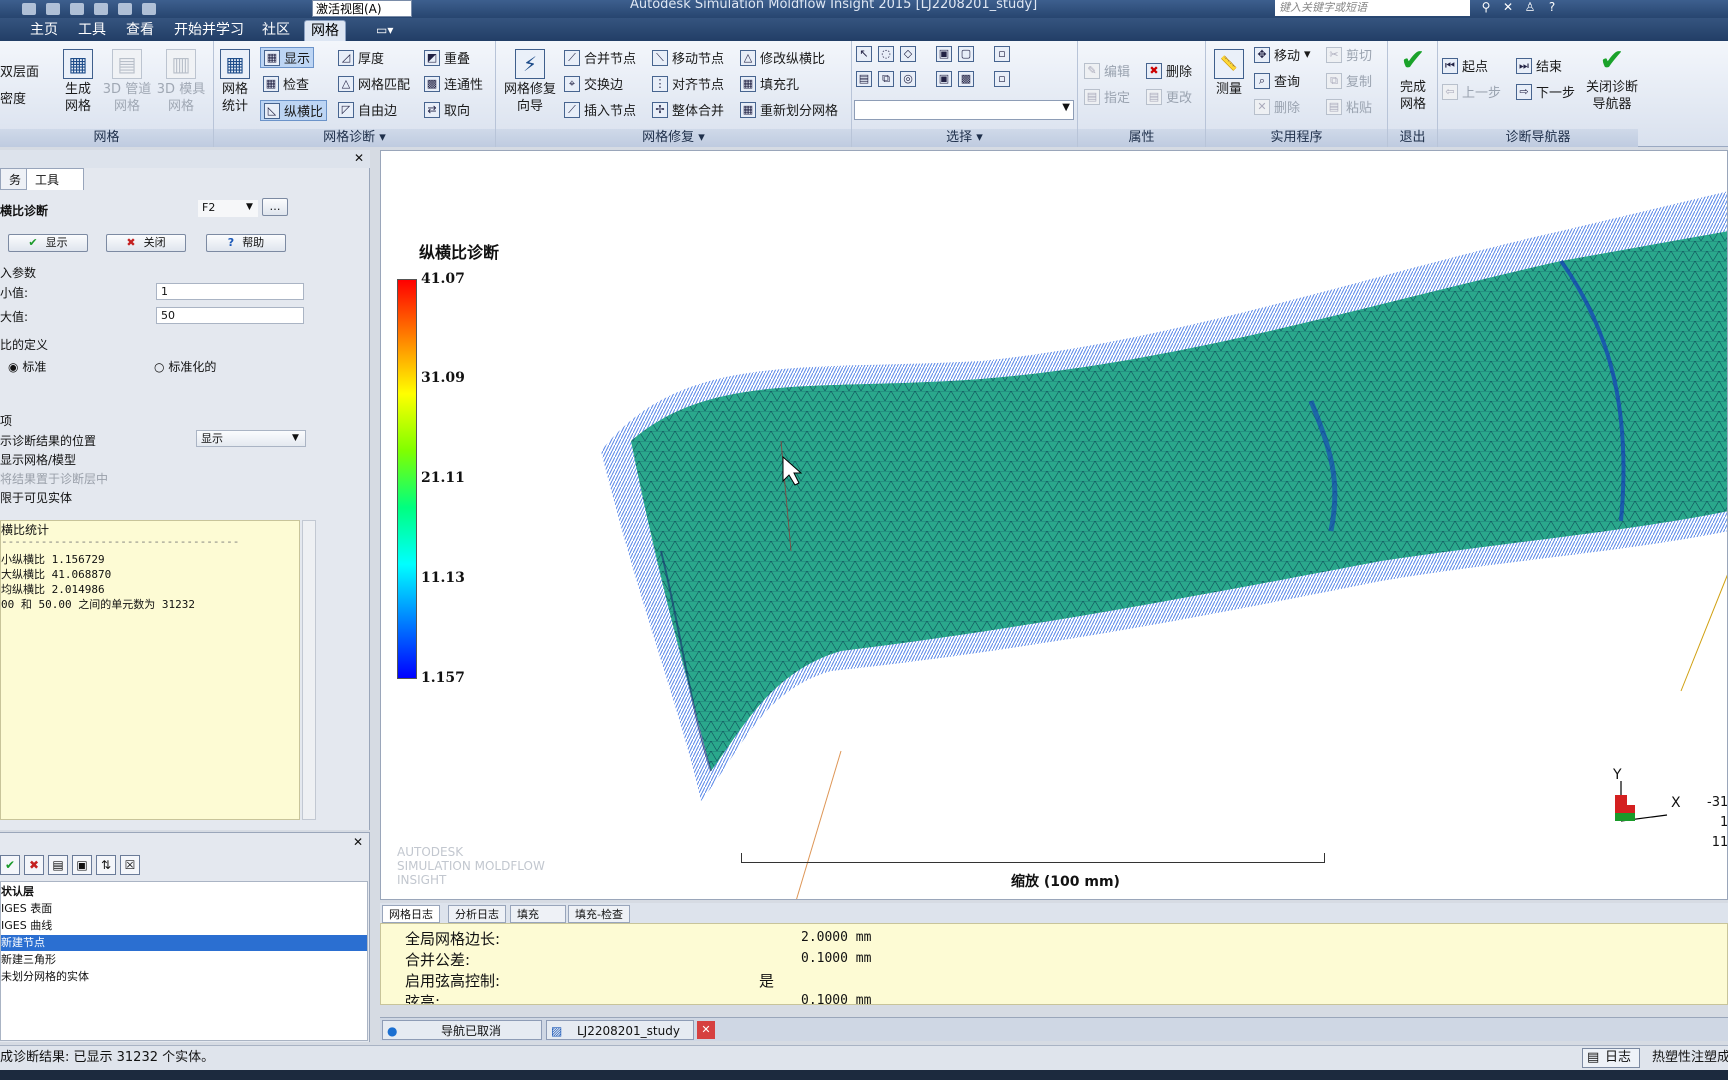 The height and width of the screenshot is (1080, 1728). Describe the element at coordinates (106, 865) in the screenshot. I see `layer-tree-icon: ⇅` at that location.